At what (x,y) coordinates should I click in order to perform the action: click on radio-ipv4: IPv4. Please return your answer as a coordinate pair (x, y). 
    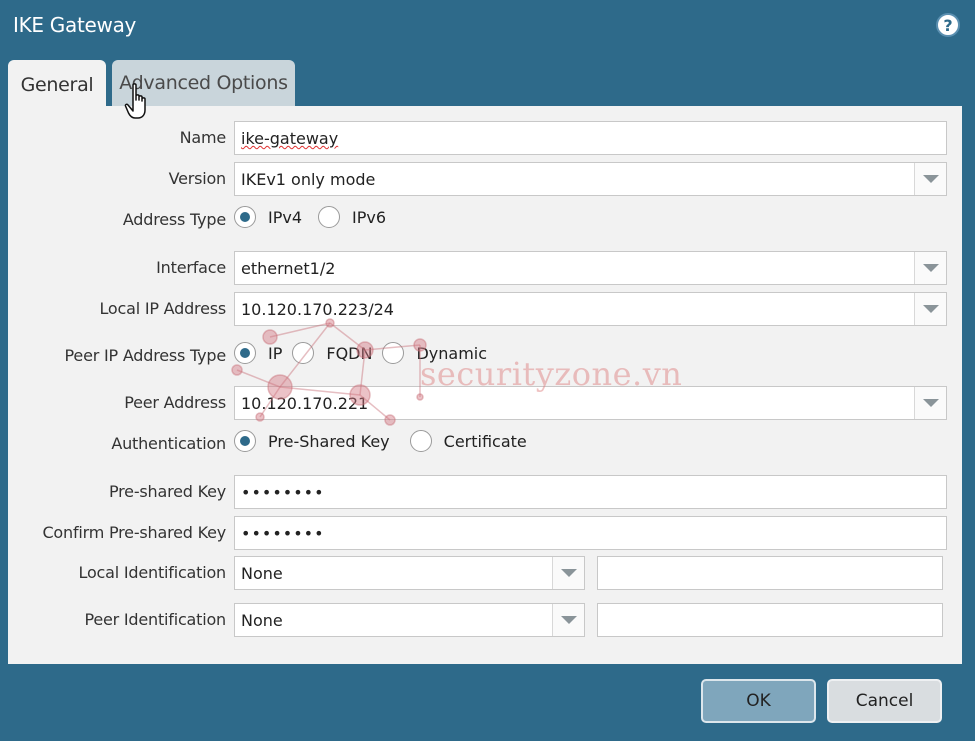
    Looking at the image, I should click on (268, 217).